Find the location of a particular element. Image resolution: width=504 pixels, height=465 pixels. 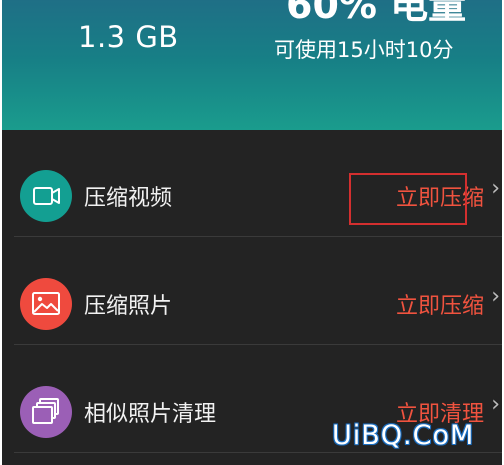

item-label: 压缩视频 is located at coordinates (128, 198).